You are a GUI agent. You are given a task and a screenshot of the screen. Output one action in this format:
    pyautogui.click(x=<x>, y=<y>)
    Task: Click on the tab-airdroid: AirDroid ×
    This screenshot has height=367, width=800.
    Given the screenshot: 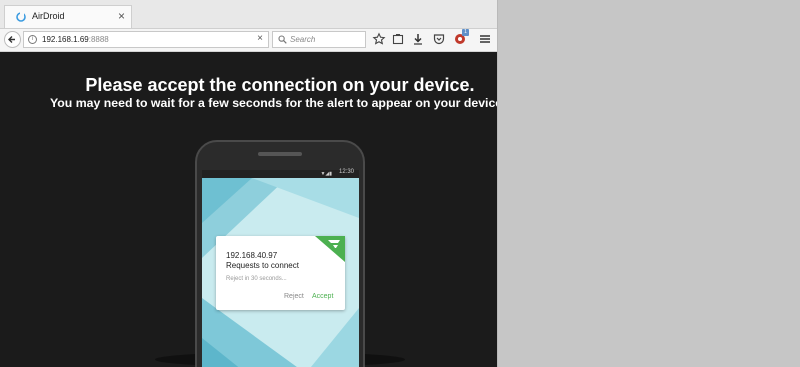 What is the action you would take?
    pyautogui.click(x=68, y=16)
    